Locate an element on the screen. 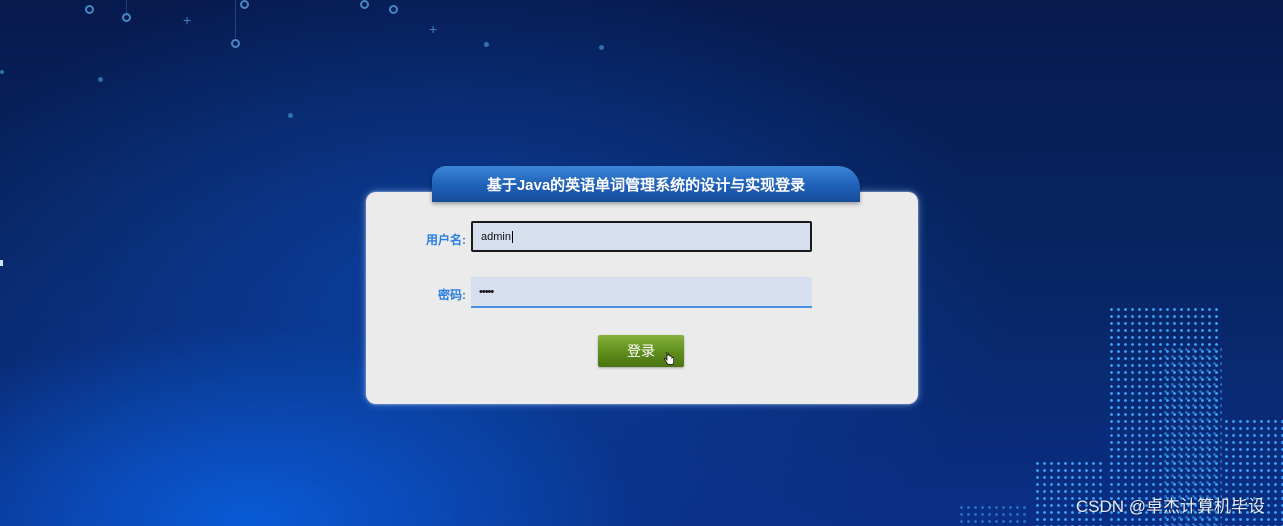 The image size is (1283, 526). edge-marker is located at coordinates (1, 263).